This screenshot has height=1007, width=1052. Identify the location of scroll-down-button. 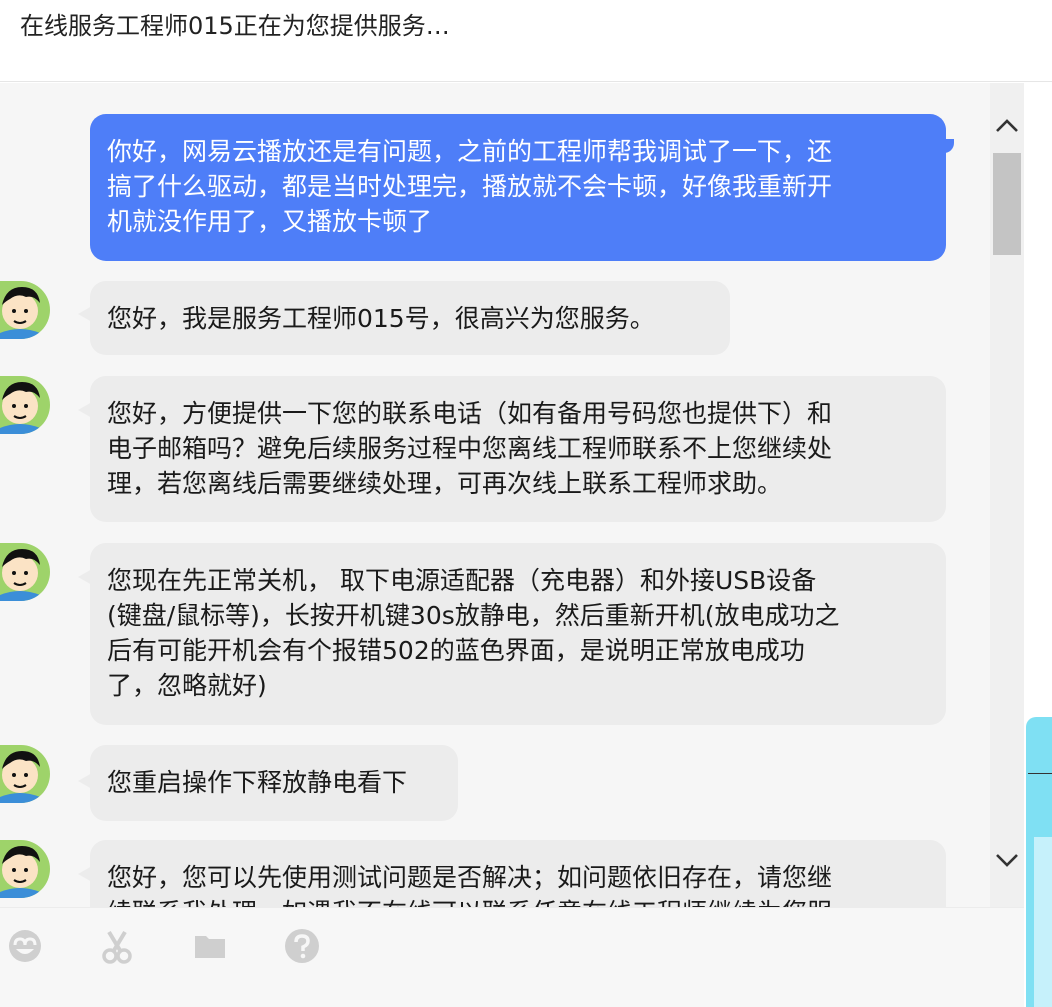
(1007, 862).